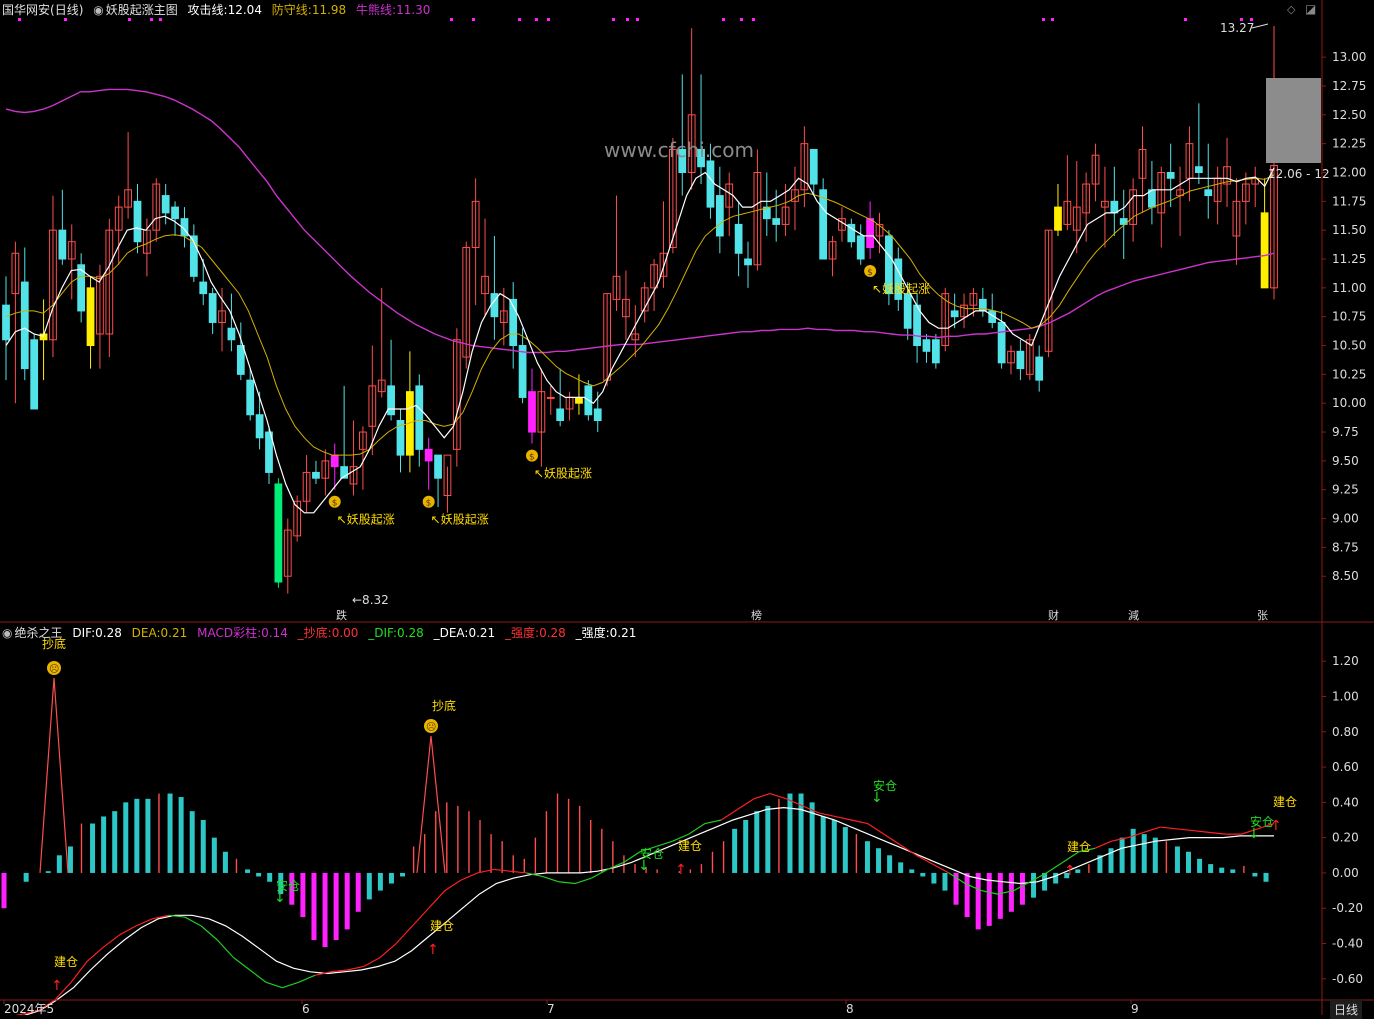 The width and height of the screenshot is (1374, 1019). Describe the element at coordinates (1345, 696) in the screenshot. I see `lower-tick-label: 1.00` at that location.